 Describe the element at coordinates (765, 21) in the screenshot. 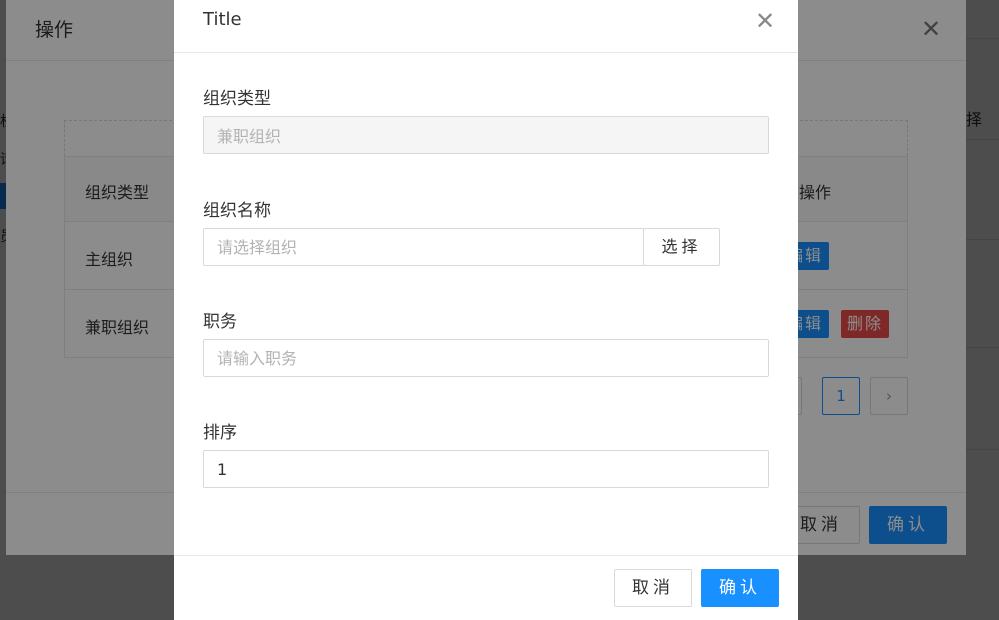

I see `close-icon: ✕` at that location.